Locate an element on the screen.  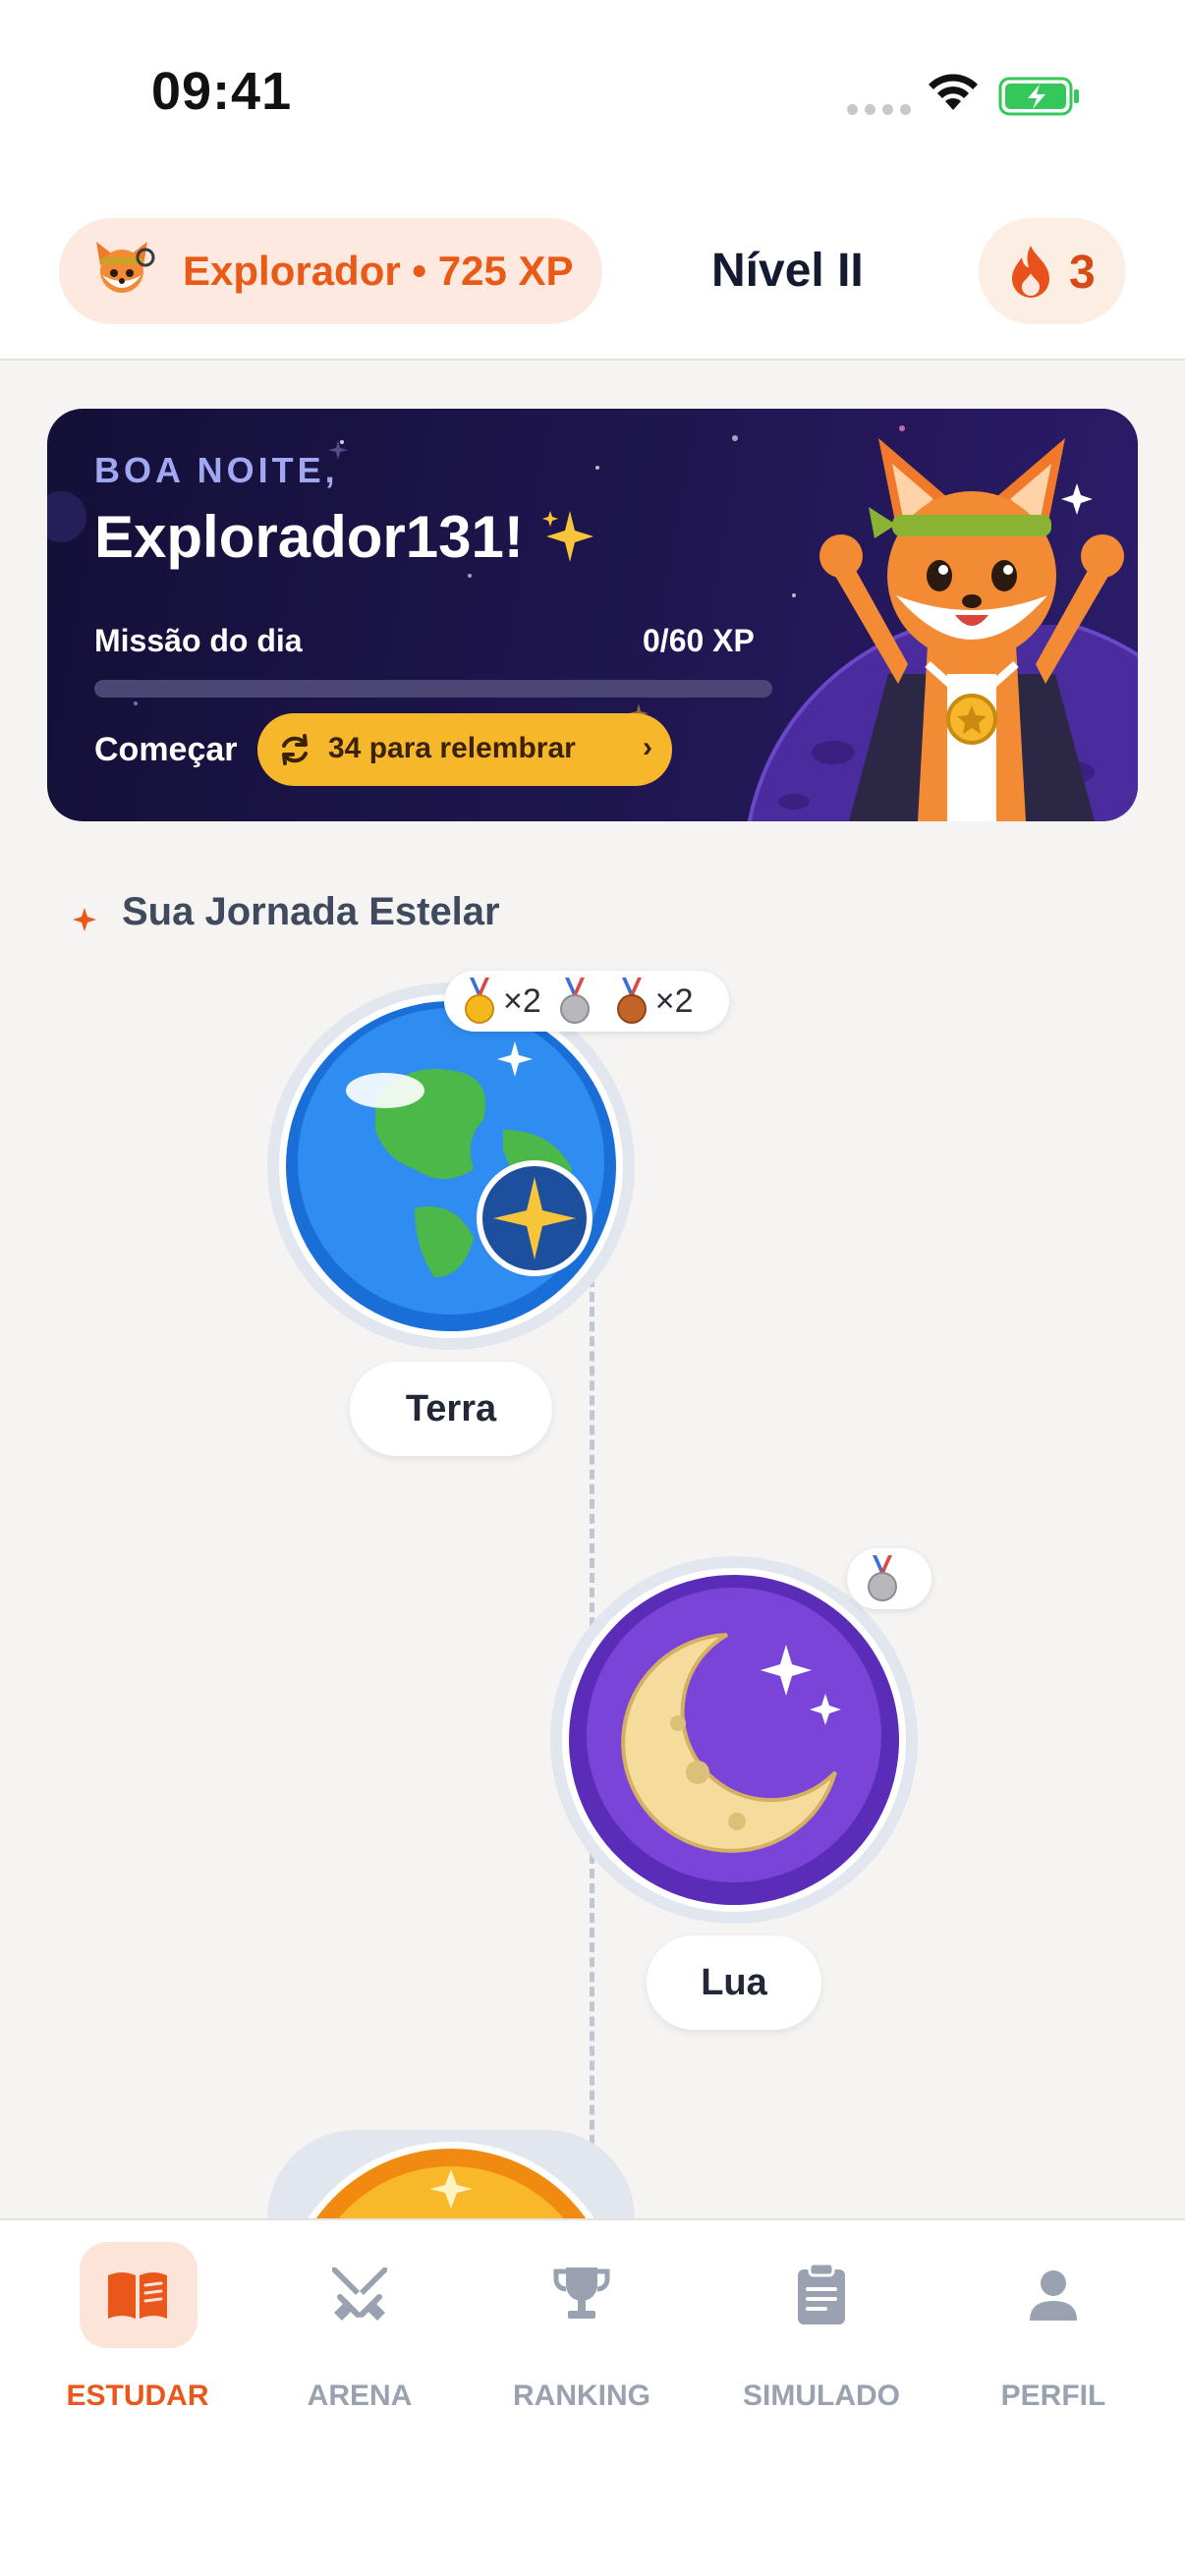
journey-node-earth is located at coordinates (451, 1166).